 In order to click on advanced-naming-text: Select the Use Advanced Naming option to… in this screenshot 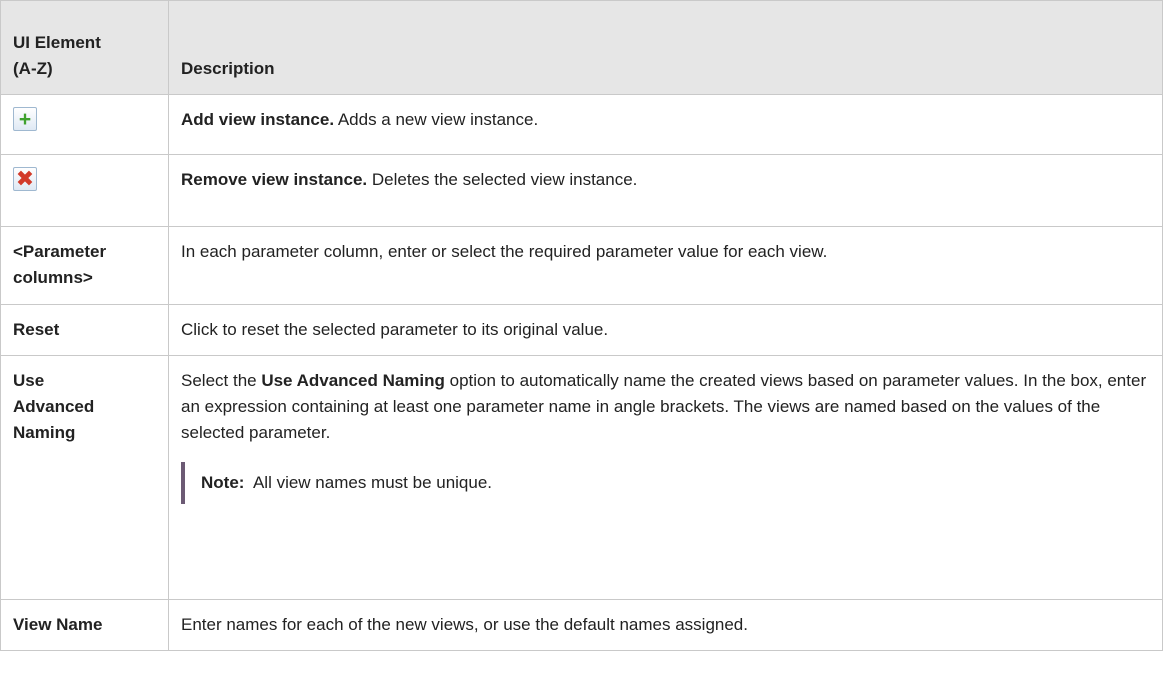, I will do `click(667, 407)`.